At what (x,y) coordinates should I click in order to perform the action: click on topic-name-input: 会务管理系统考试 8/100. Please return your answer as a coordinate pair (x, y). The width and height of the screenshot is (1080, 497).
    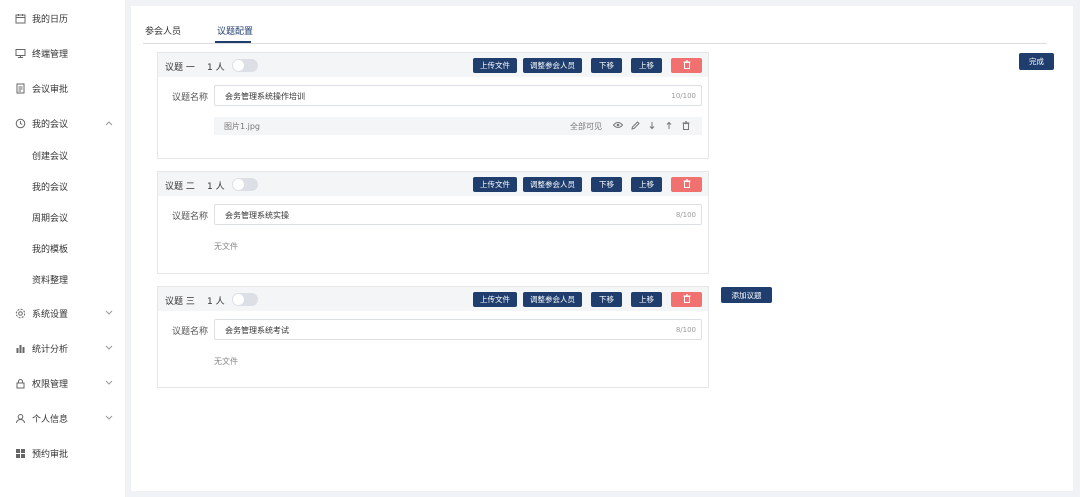
    Looking at the image, I should click on (458, 329).